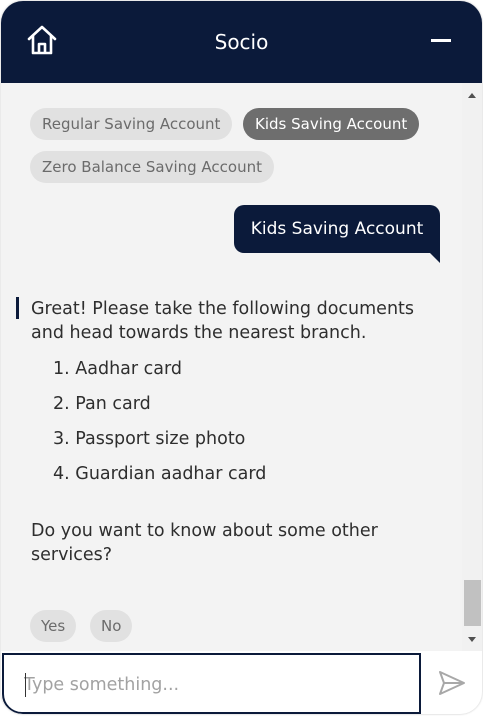  Describe the element at coordinates (331, 124) in the screenshot. I see `quick-reply-kids-saving: Kids Saving Account` at that location.